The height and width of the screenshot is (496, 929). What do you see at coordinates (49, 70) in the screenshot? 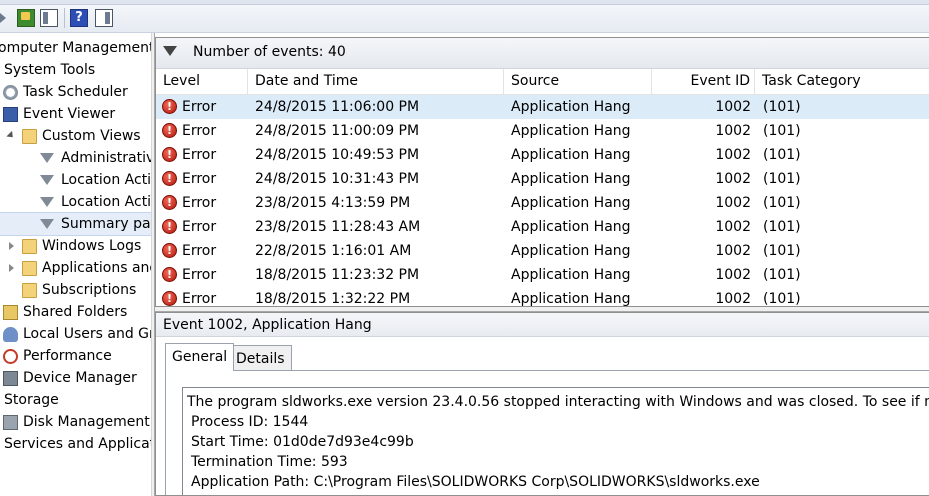
I see `tree-item-system-tools: System Tools` at bounding box center [49, 70].